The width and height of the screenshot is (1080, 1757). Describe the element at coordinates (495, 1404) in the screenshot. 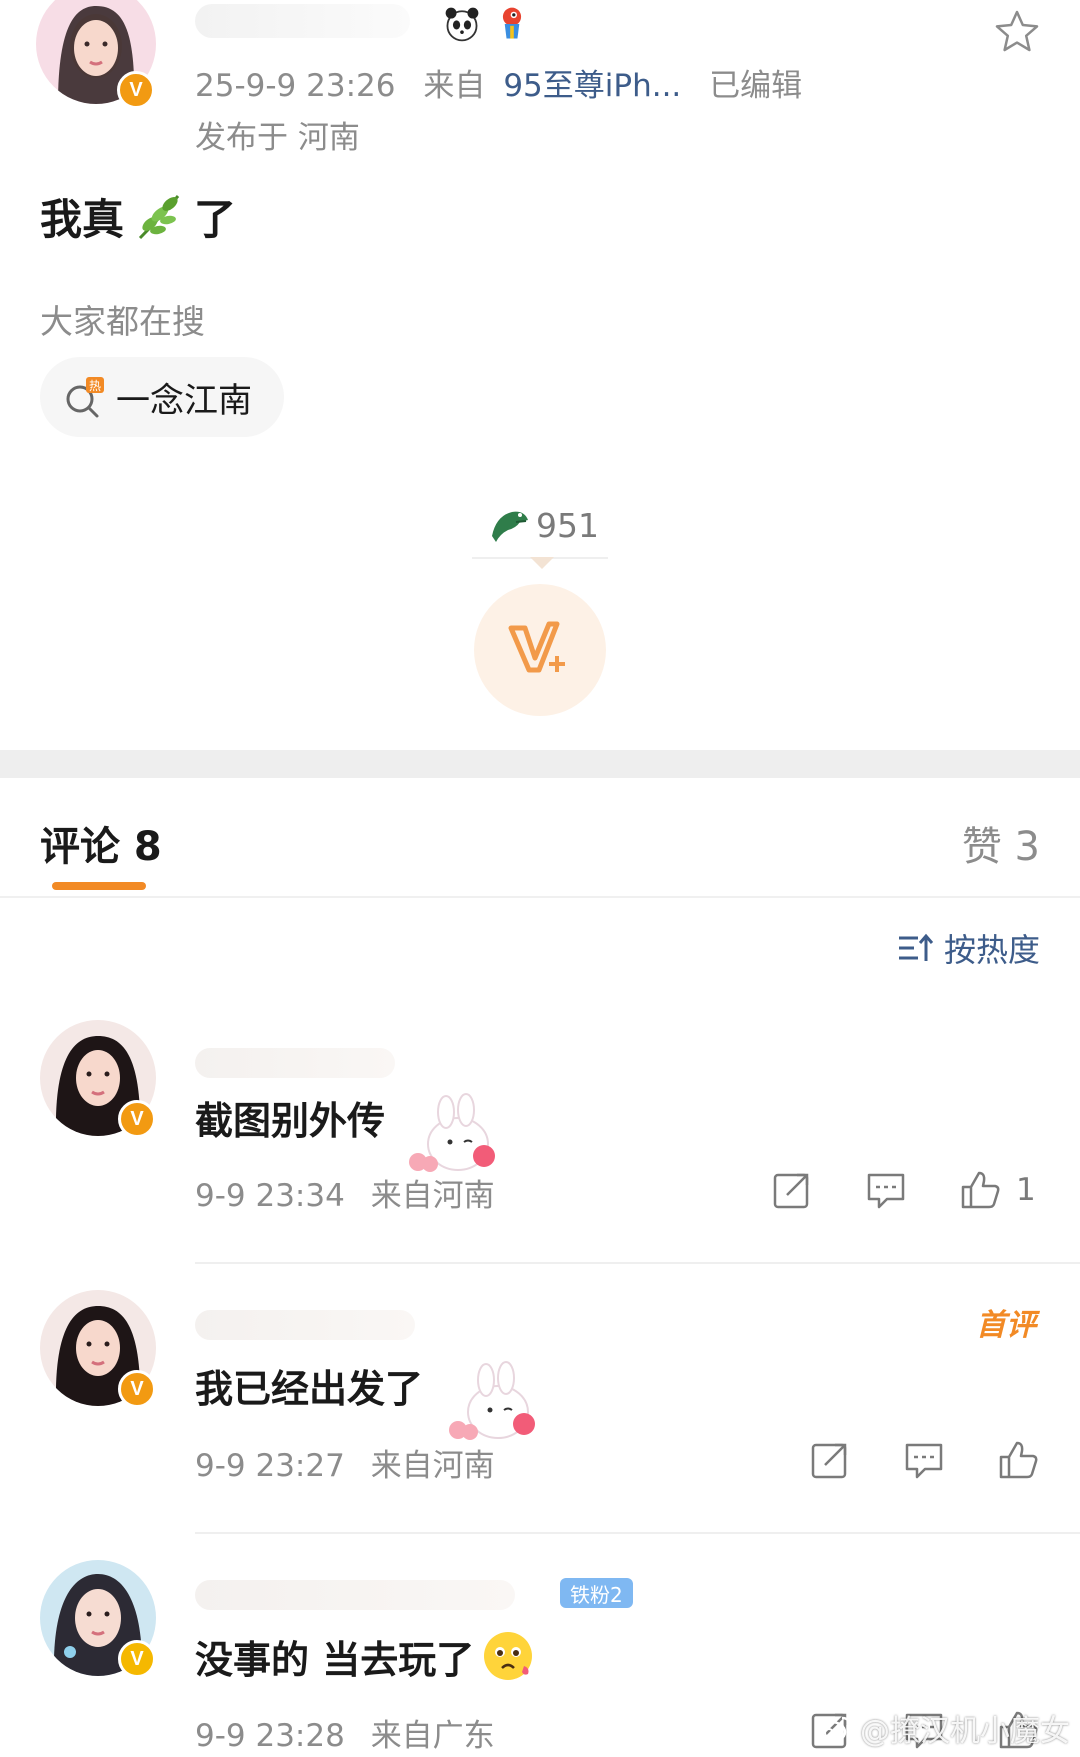

I see `bunny-sticker-icon` at that location.